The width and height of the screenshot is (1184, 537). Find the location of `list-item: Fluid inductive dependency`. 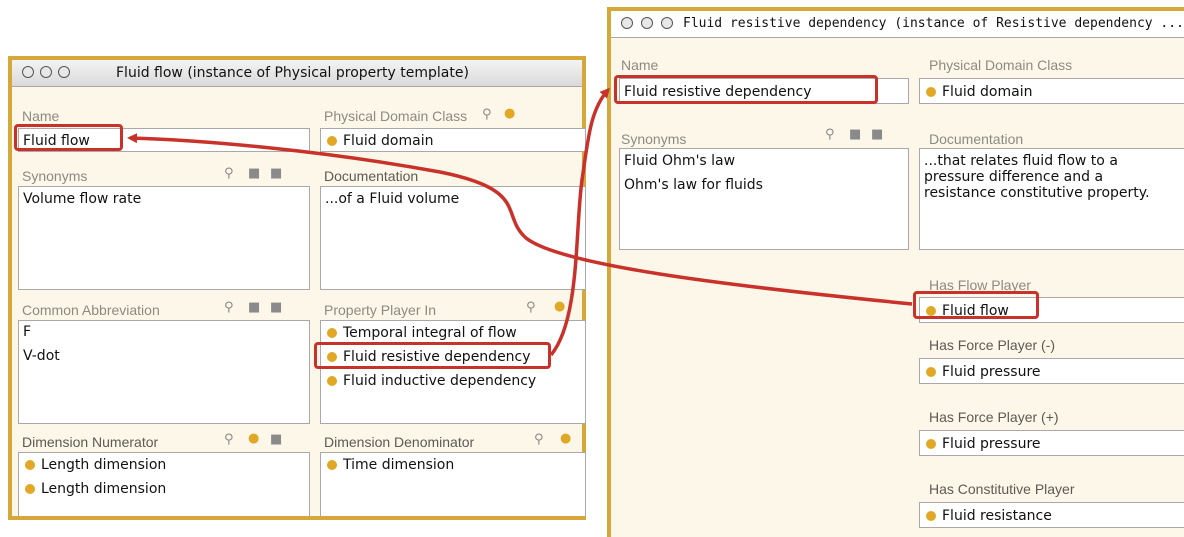

list-item: Fluid inductive dependency is located at coordinates (428, 381).